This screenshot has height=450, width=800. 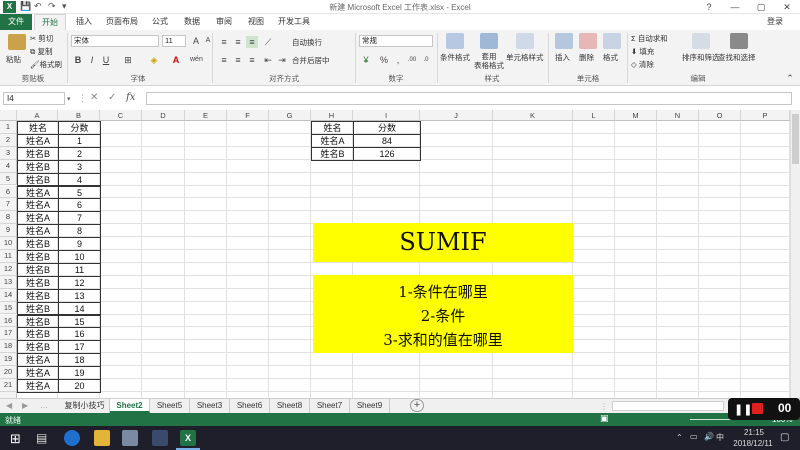 What do you see at coordinates (562, 57) in the screenshot?
I see `insert-cells-button: 插入` at bounding box center [562, 57].